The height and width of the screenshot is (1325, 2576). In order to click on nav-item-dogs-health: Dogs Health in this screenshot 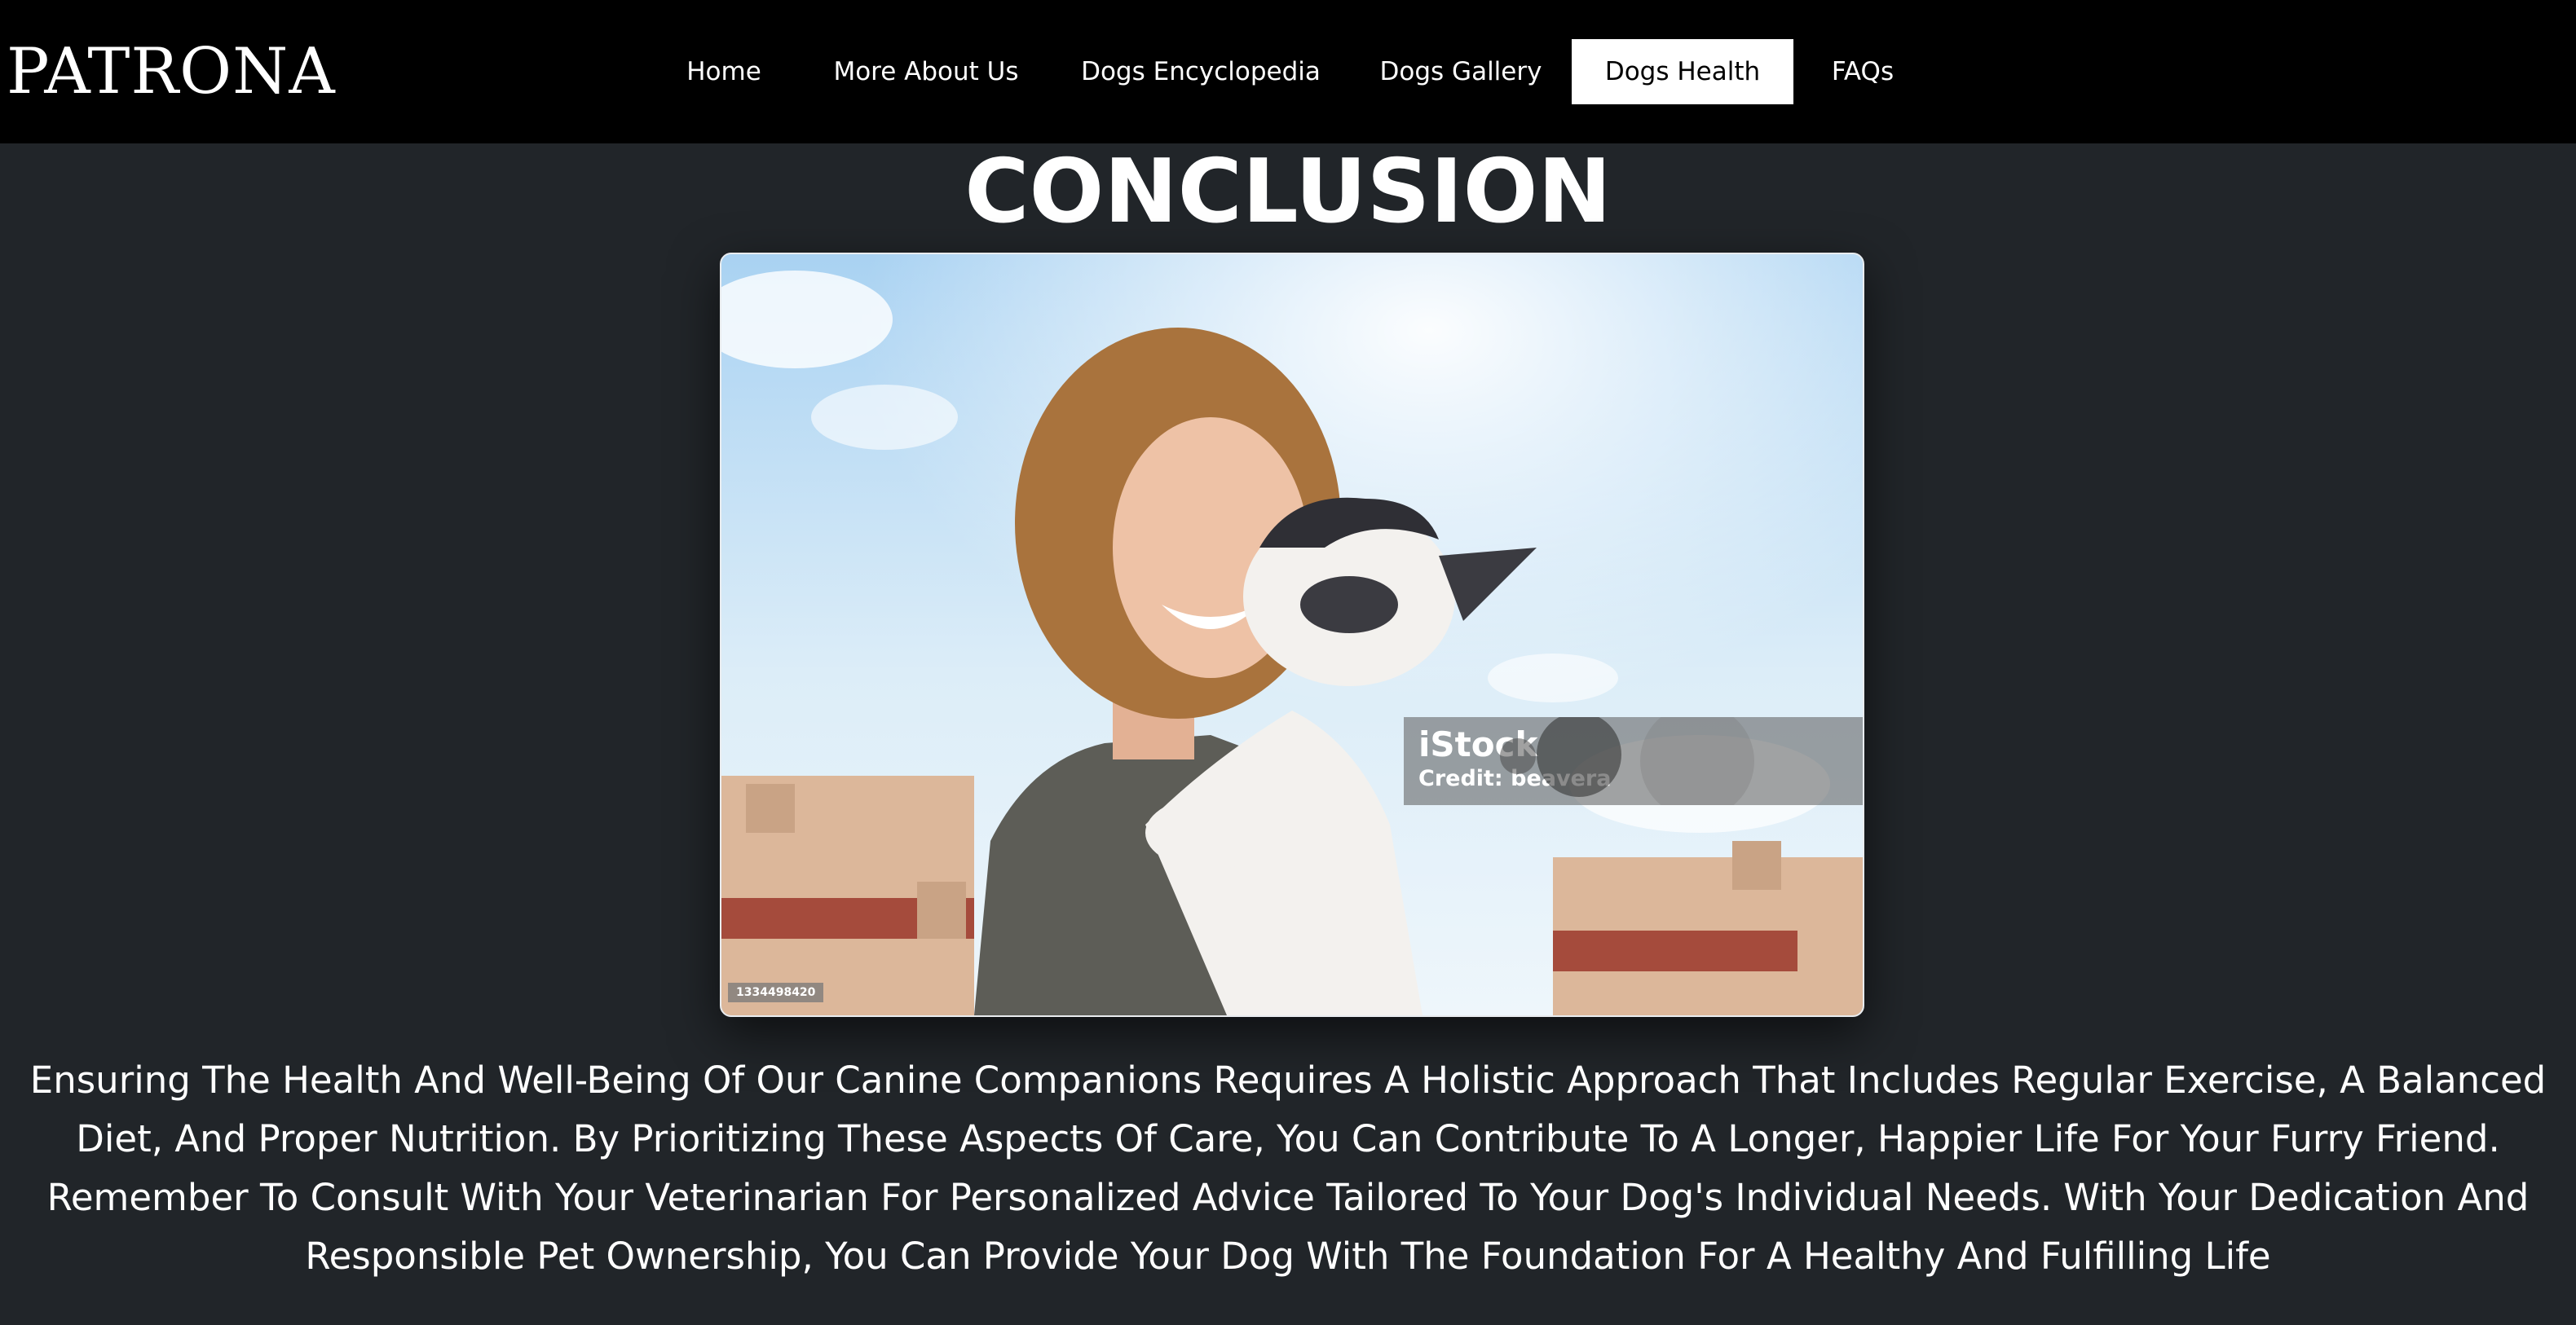, I will do `click(1682, 71)`.